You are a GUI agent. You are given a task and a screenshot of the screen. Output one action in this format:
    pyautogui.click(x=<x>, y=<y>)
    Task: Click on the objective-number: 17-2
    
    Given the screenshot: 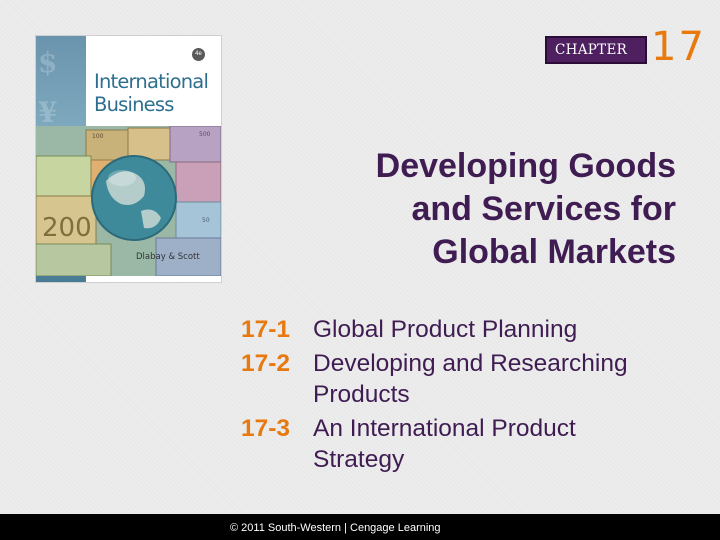 What is the action you would take?
    pyautogui.click(x=266, y=363)
    